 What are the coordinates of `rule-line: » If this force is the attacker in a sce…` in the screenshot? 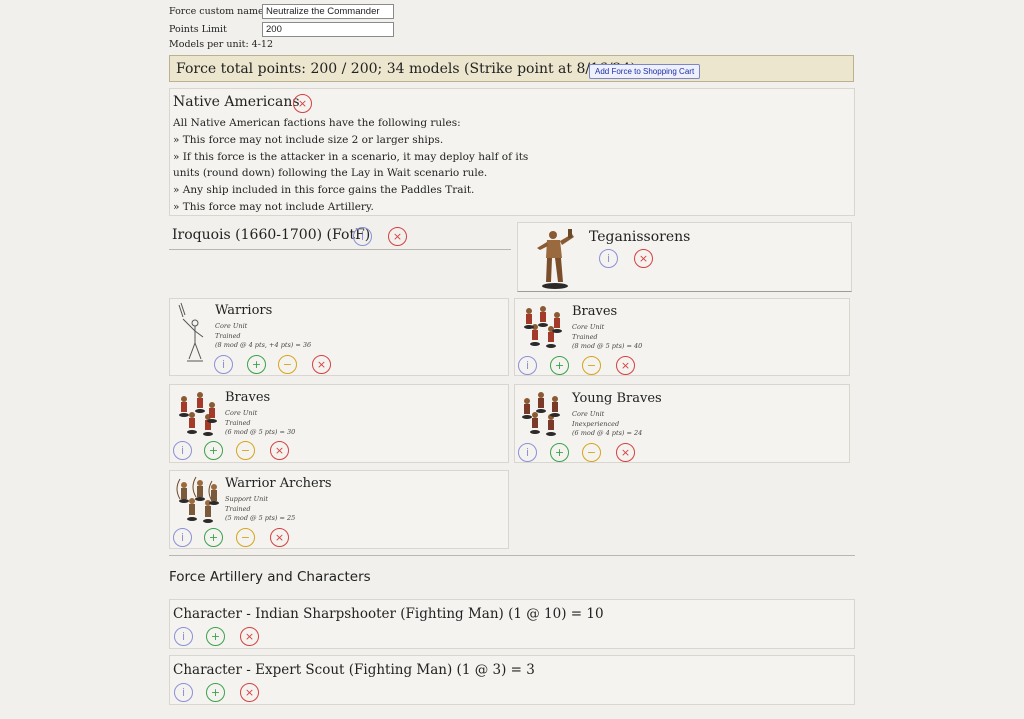 It's located at (351, 156).